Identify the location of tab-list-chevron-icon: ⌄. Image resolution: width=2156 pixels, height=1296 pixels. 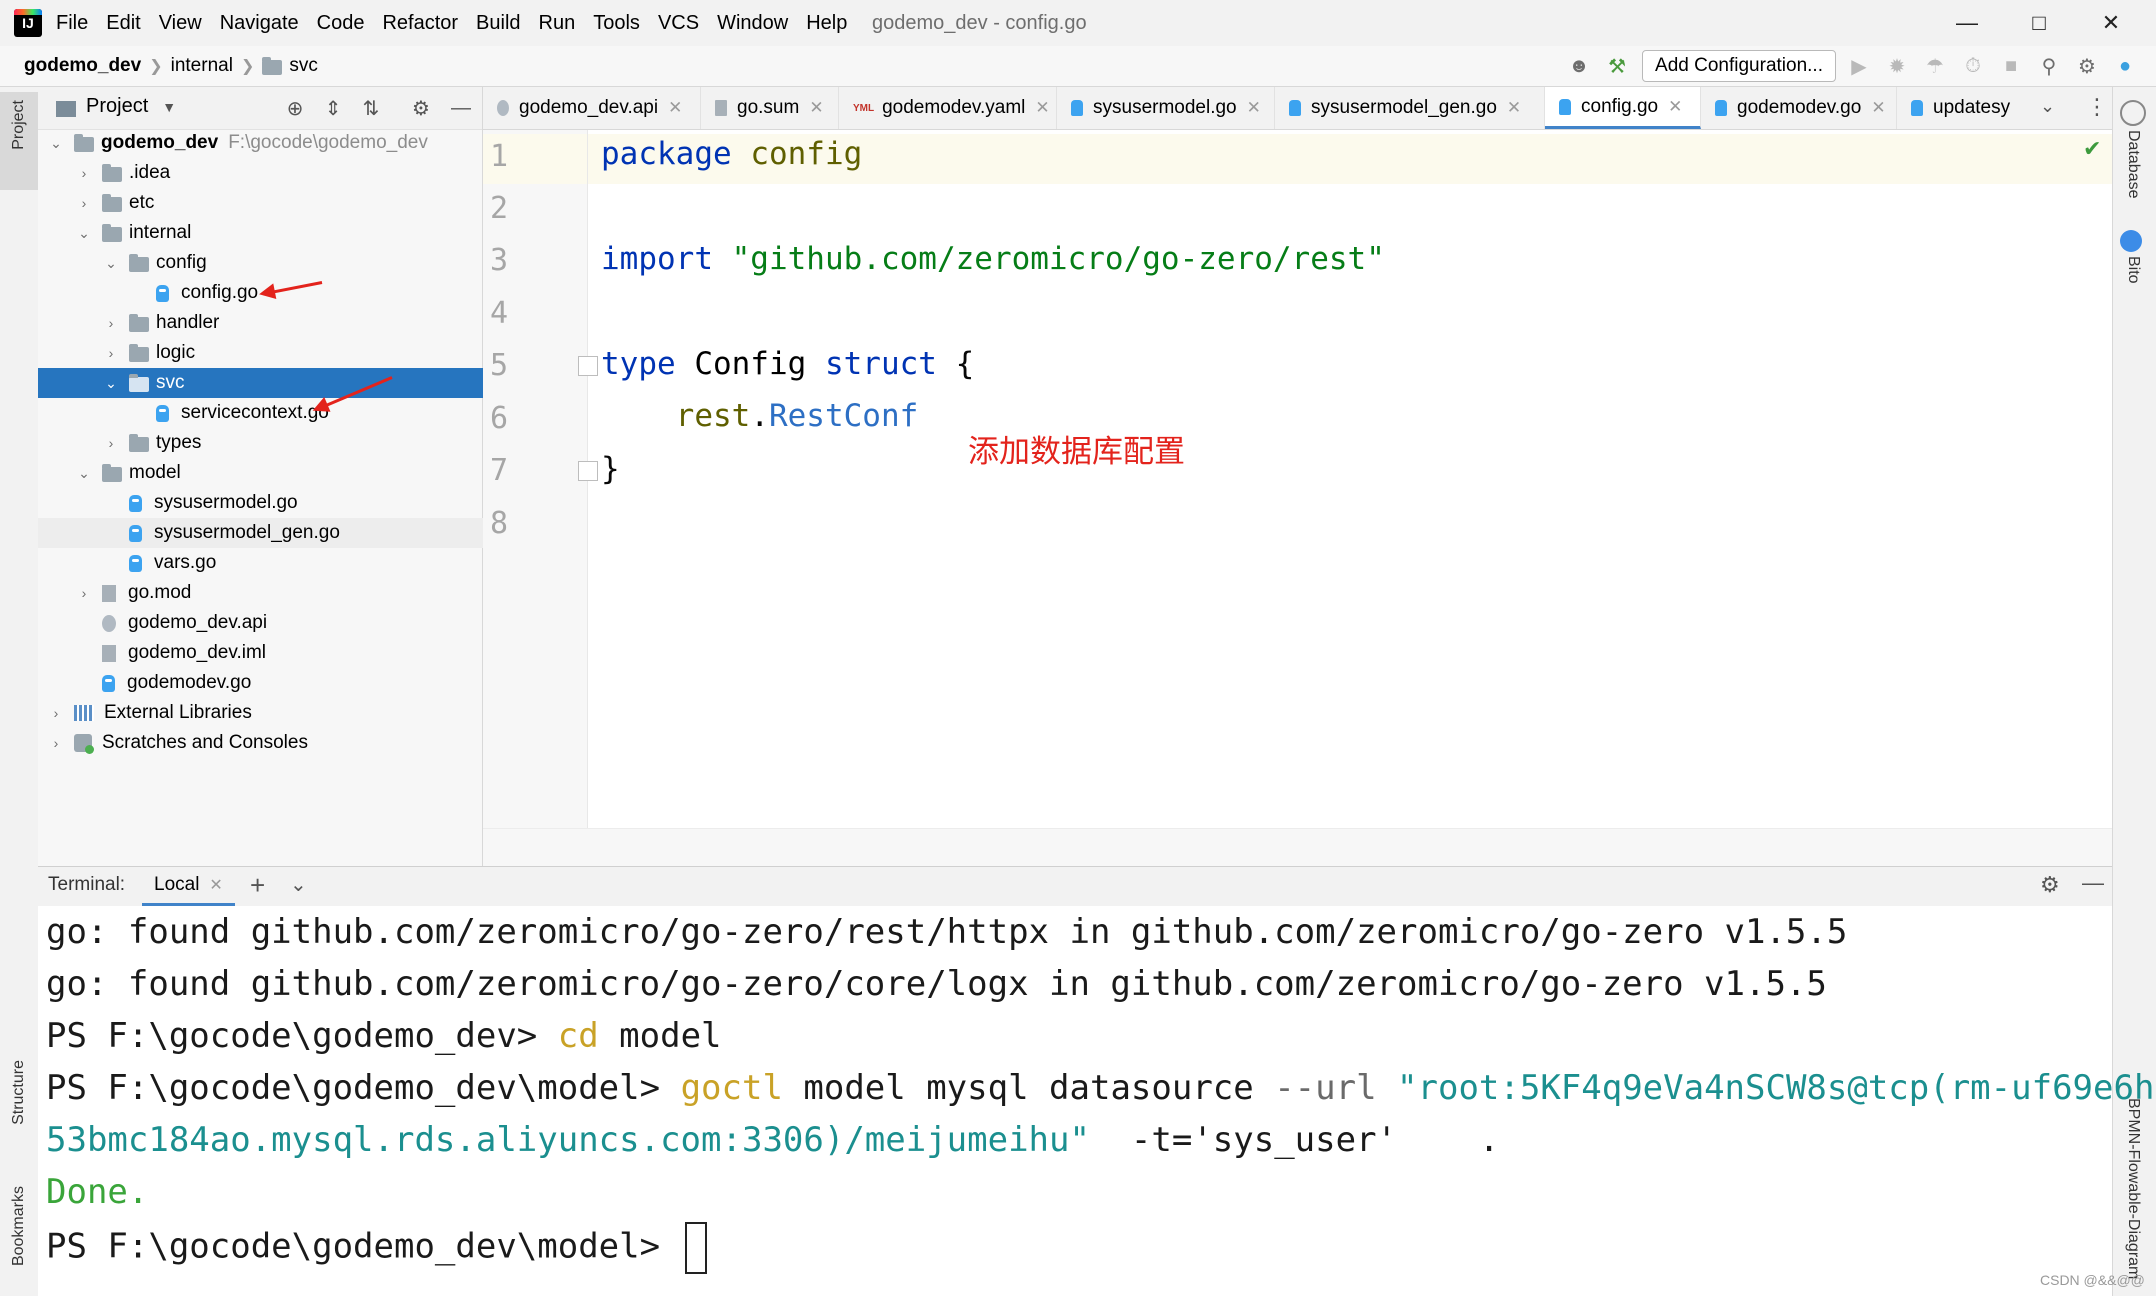
(2047, 106).